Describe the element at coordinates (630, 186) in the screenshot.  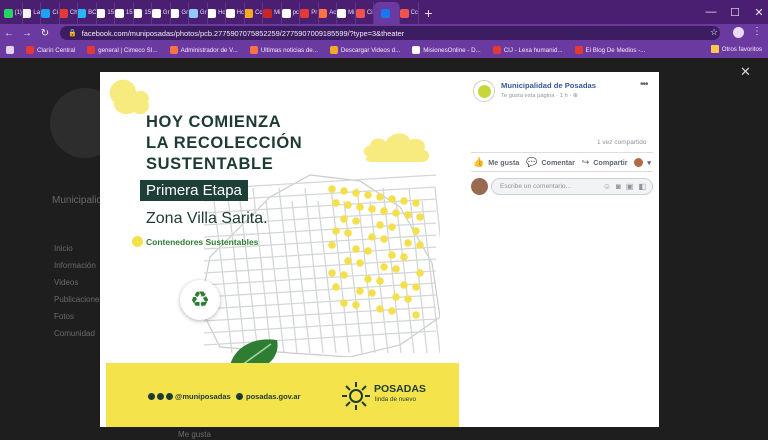
I see `gif-icon: ▣` at that location.